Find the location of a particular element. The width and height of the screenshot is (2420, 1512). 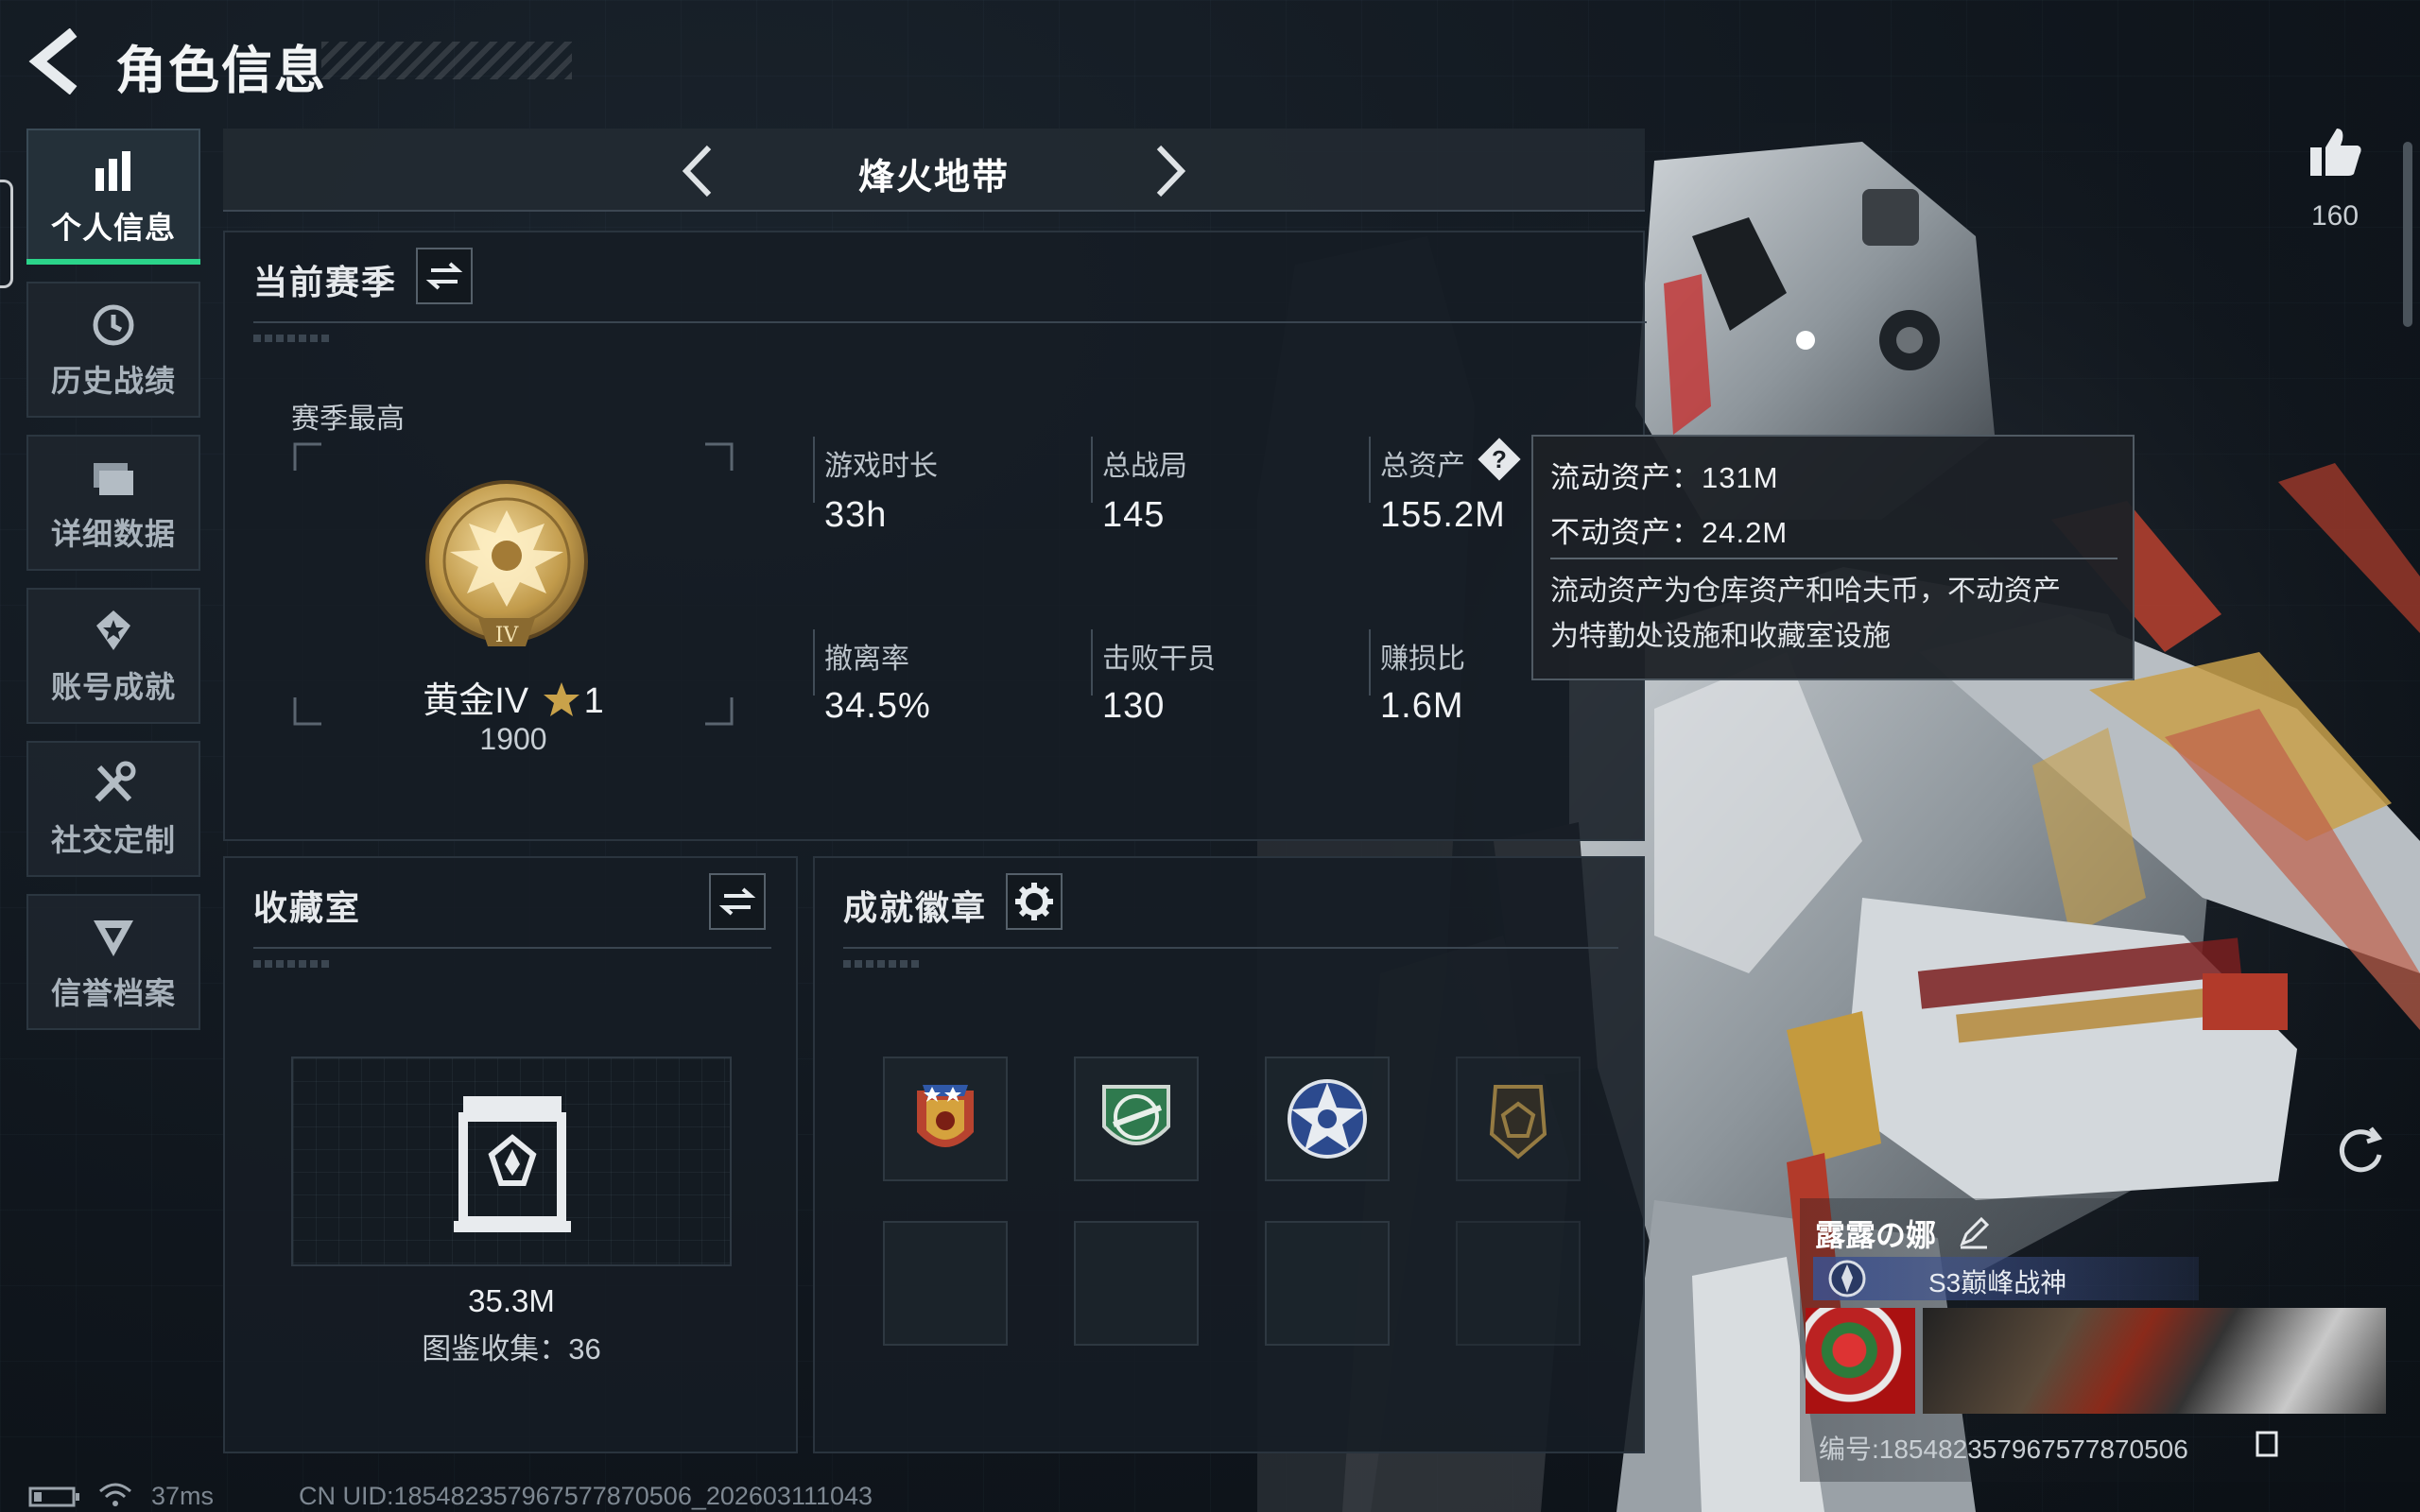

stat-label-assets: 总资产 is located at coordinates (1423, 466).